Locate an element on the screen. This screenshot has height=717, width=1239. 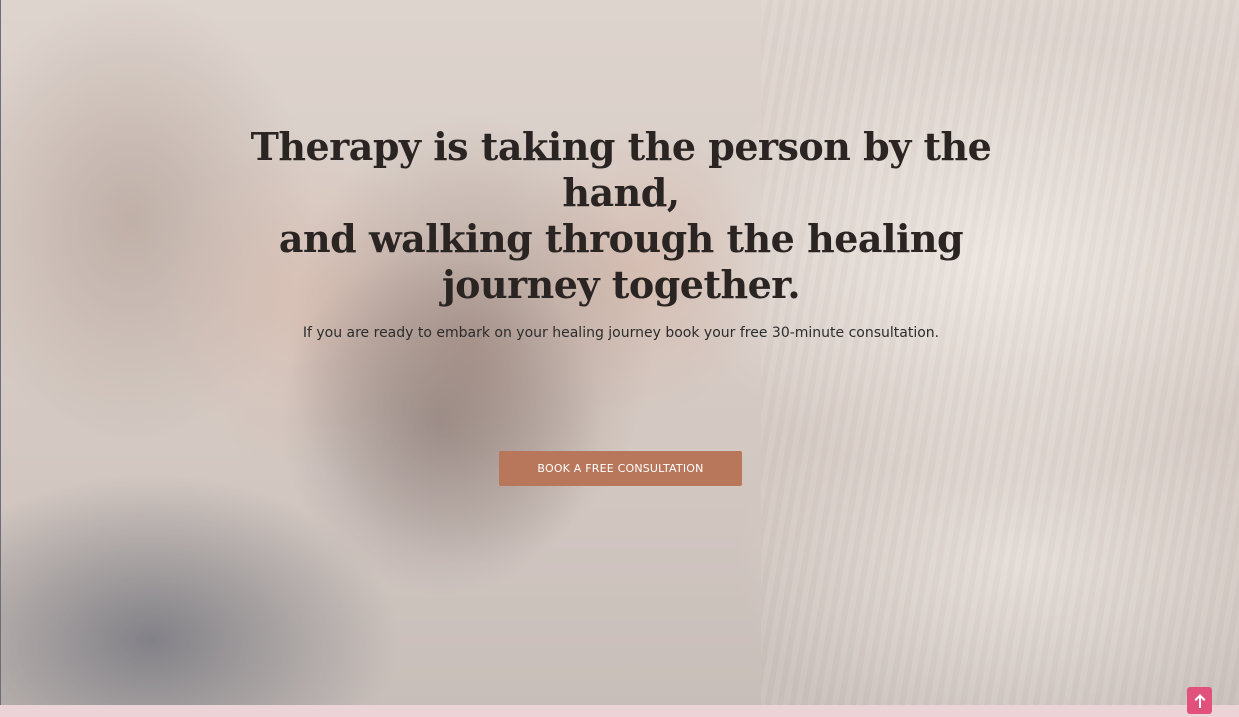
scroll-to-top-button is located at coordinates (1199, 700).